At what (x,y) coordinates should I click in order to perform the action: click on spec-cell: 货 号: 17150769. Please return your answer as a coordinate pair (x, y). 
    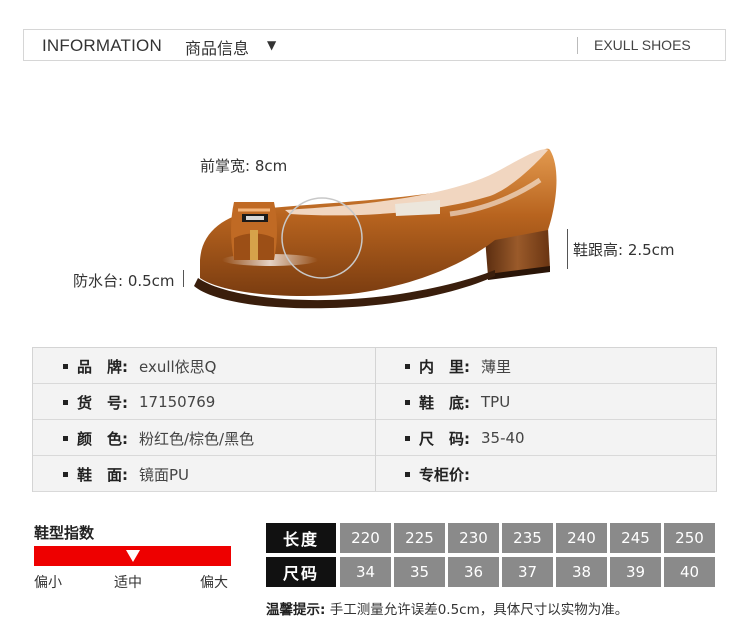
    Looking at the image, I should click on (139, 402).